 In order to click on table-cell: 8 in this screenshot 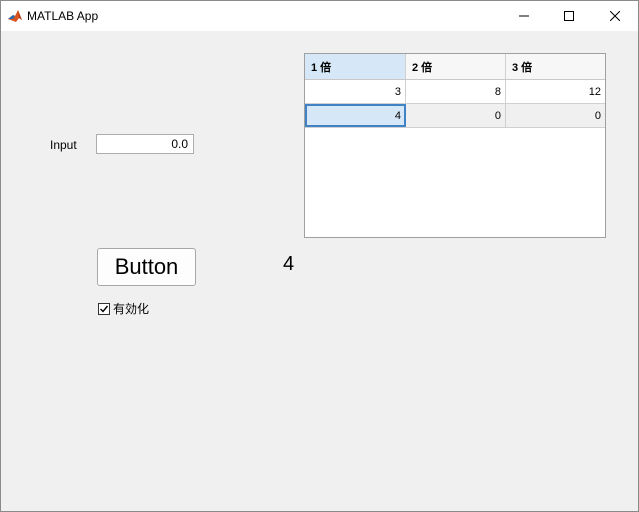, I will do `click(456, 91)`.